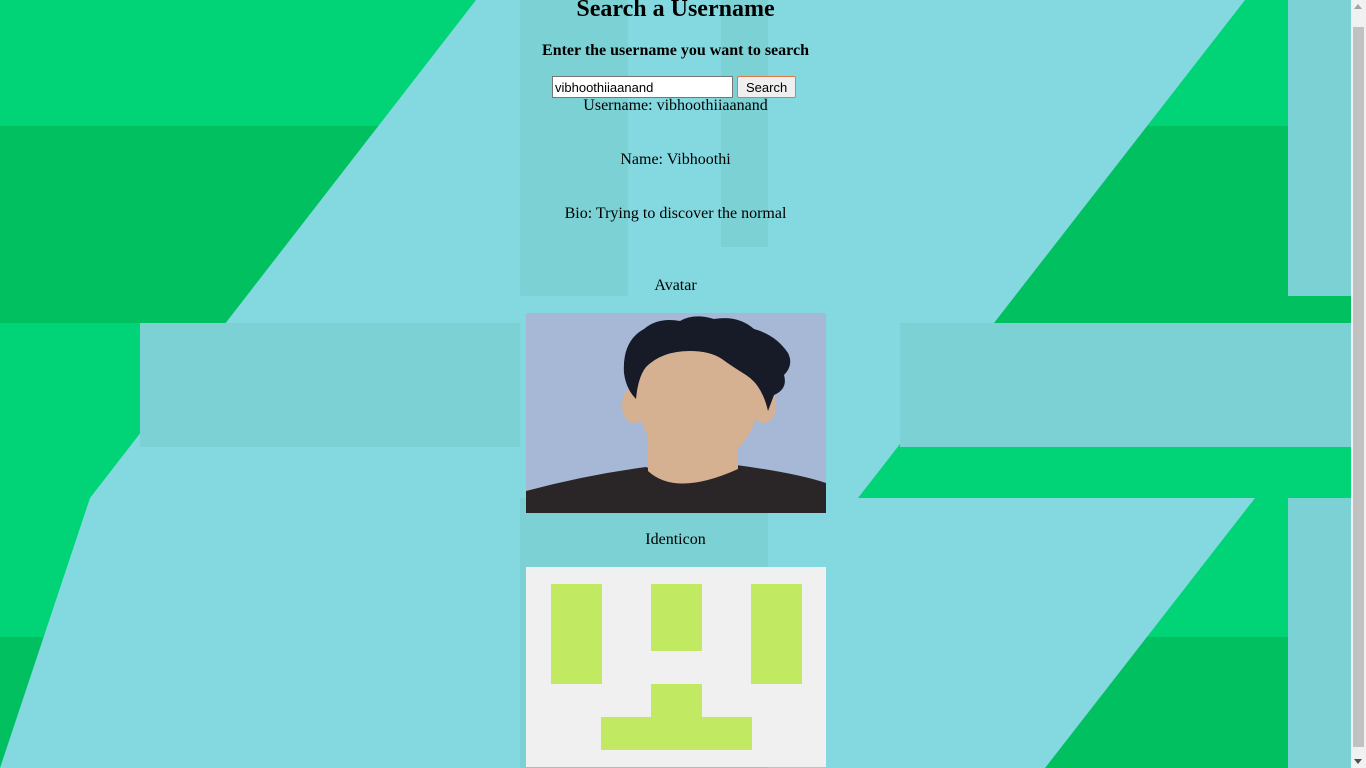 The width and height of the screenshot is (1366, 768). What do you see at coordinates (1358, 387) in the screenshot?
I see `scrollbar-thumb` at bounding box center [1358, 387].